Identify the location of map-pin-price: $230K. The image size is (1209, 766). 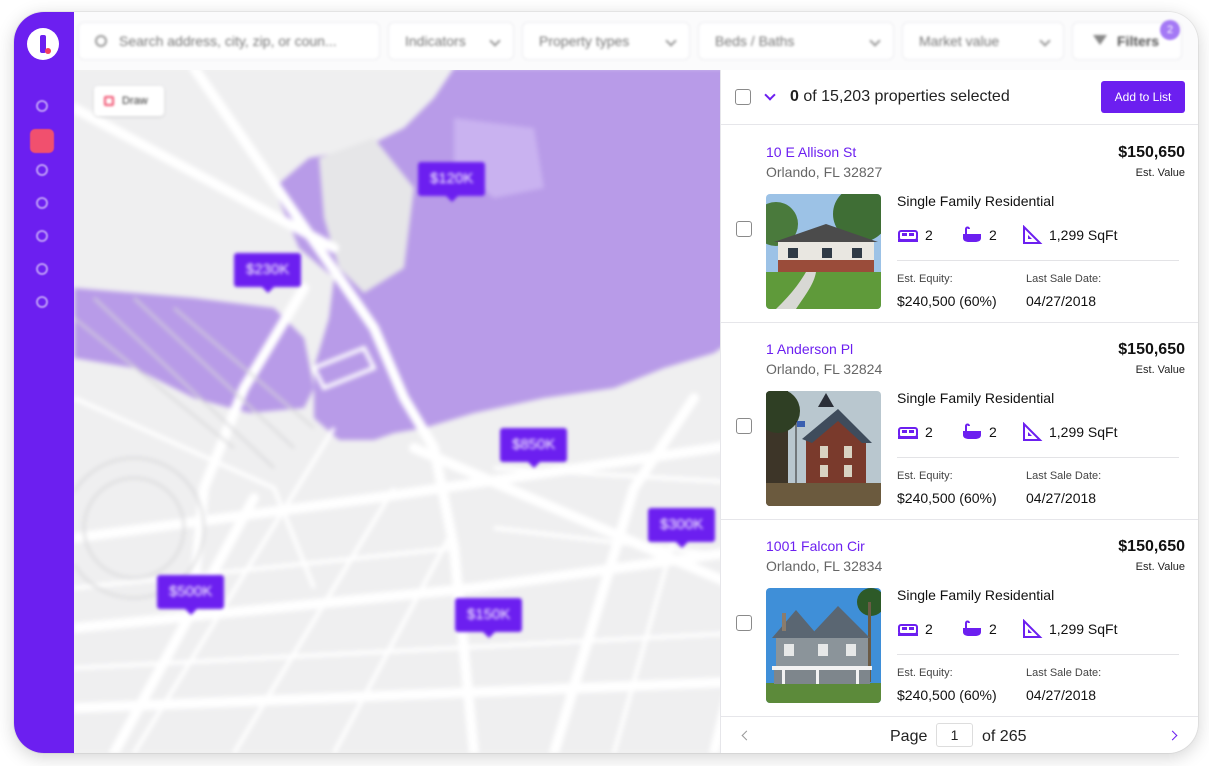
(268, 273).